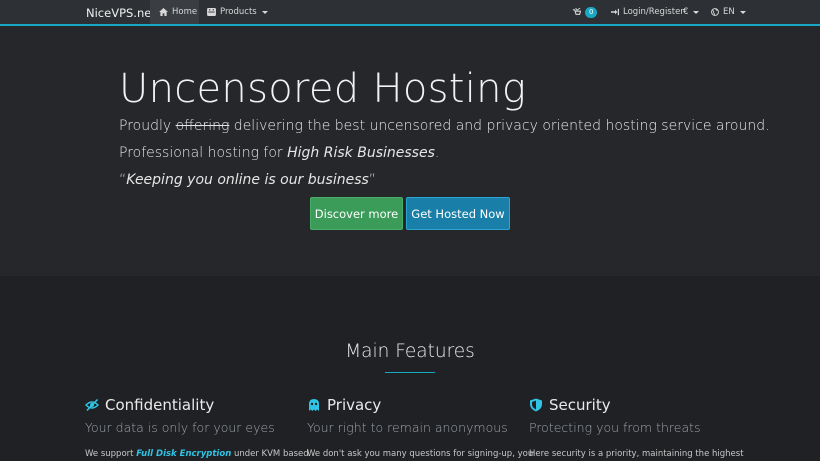  Describe the element at coordinates (410, 351) in the screenshot. I see `features-title: Main Features` at that location.